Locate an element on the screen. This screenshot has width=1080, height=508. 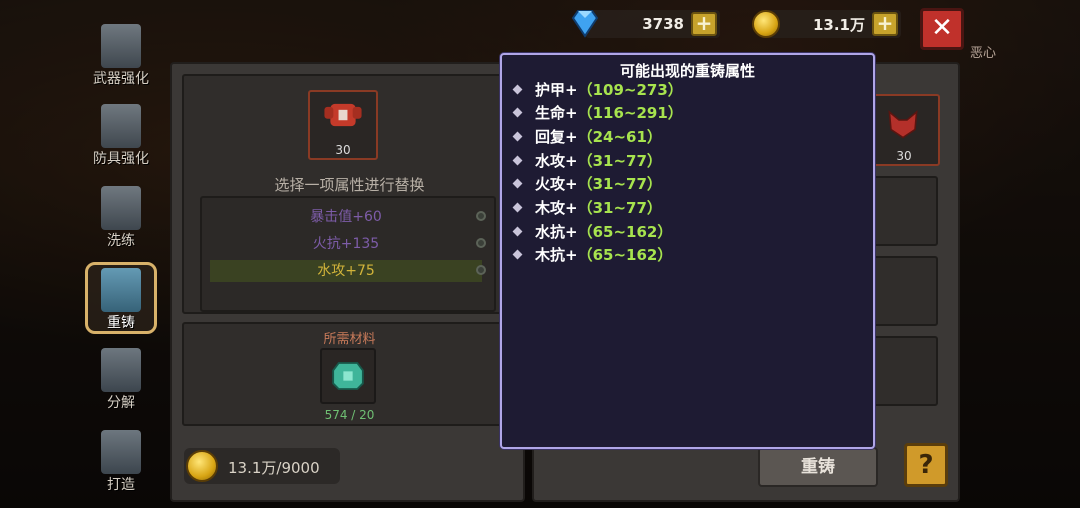
armor-upgrade-icon is located at coordinates (121, 126).